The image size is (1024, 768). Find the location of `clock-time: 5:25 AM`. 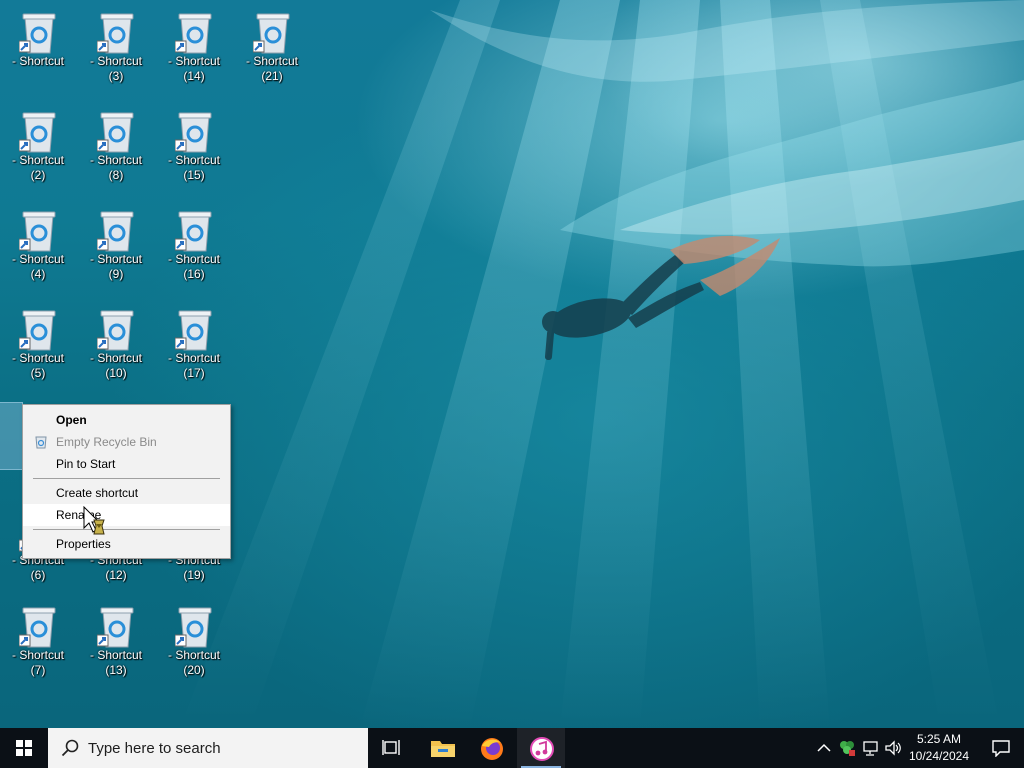

clock-time: 5:25 AM is located at coordinates (939, 739).